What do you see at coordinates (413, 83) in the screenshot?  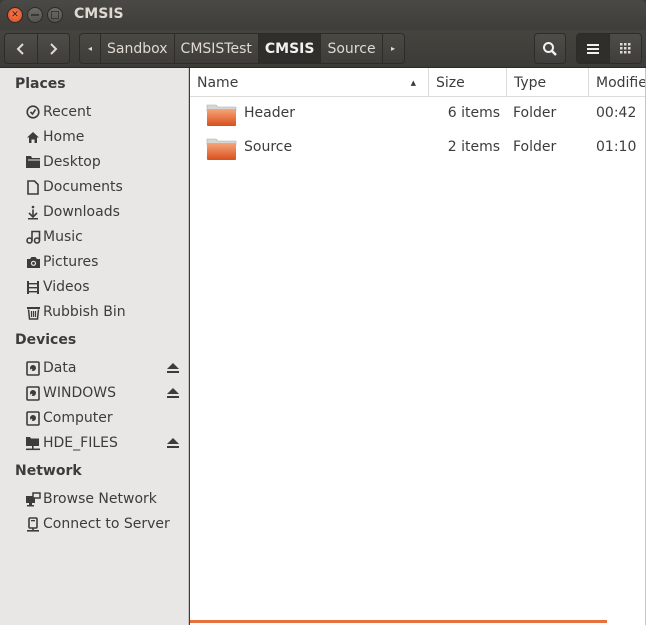 I see `sort-ascending-icon: ▲` at bounding box center [413, 83].